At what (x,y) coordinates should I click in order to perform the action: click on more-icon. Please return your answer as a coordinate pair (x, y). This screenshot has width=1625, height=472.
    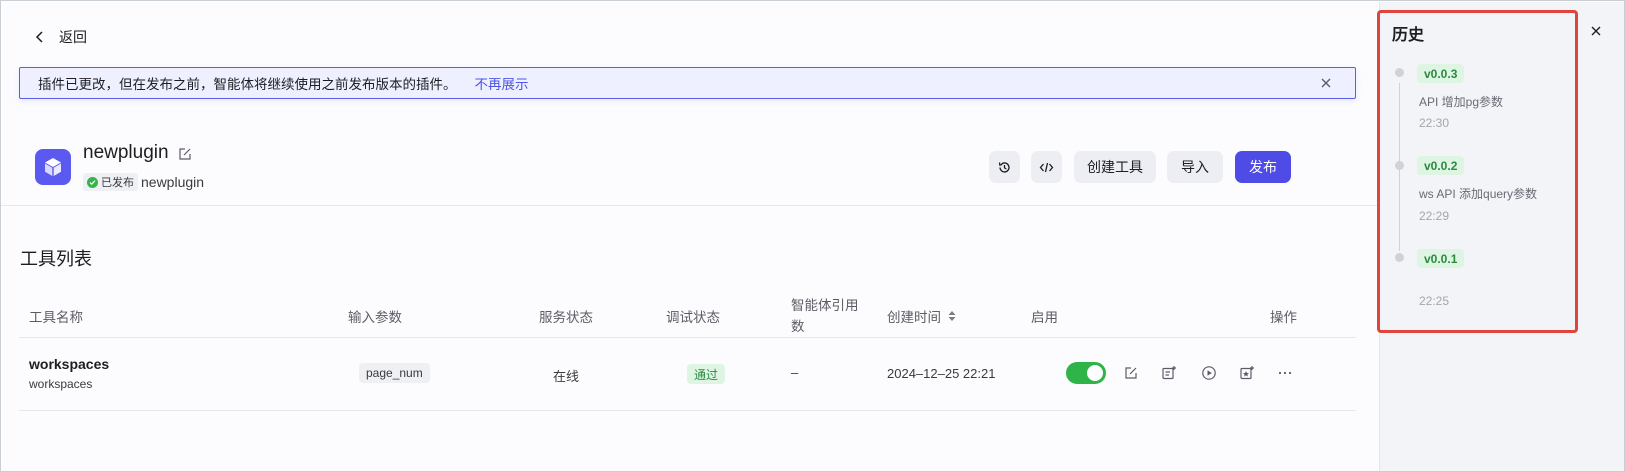
    Looking at the image, I should click on (1285, 373).